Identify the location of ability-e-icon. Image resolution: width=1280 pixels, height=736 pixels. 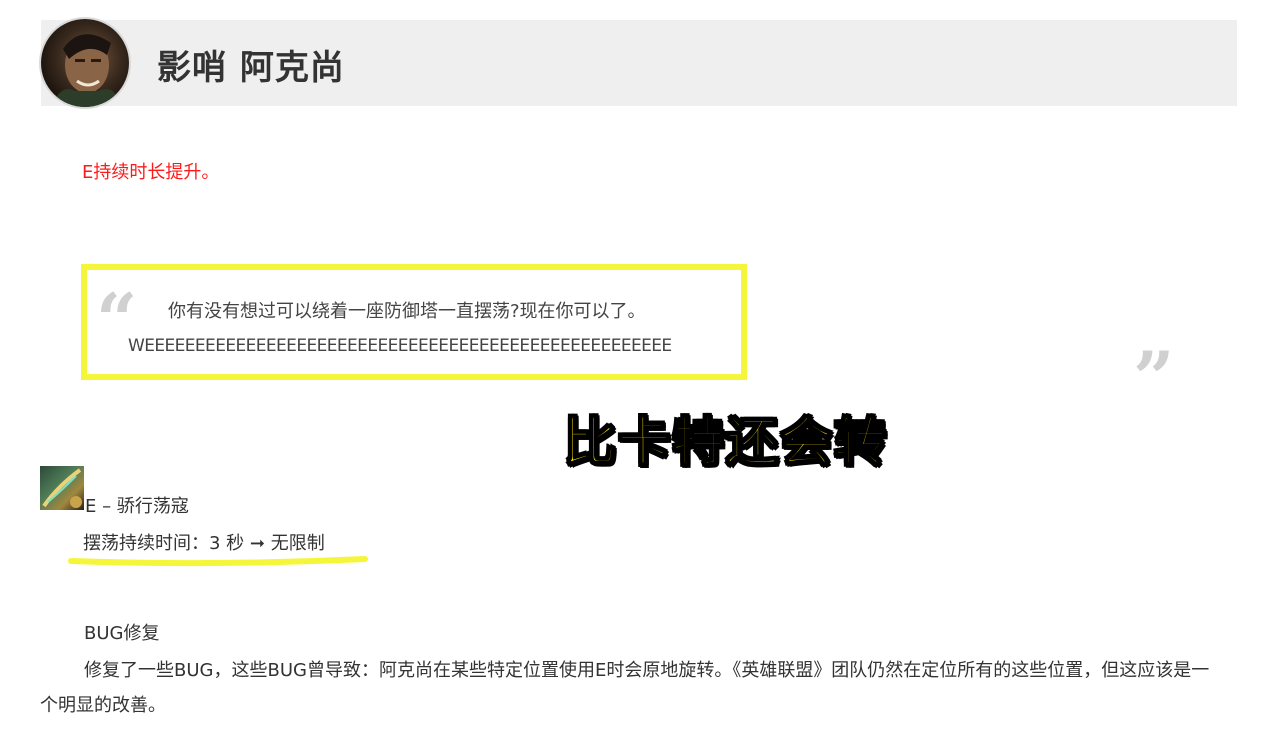
(62, 488).